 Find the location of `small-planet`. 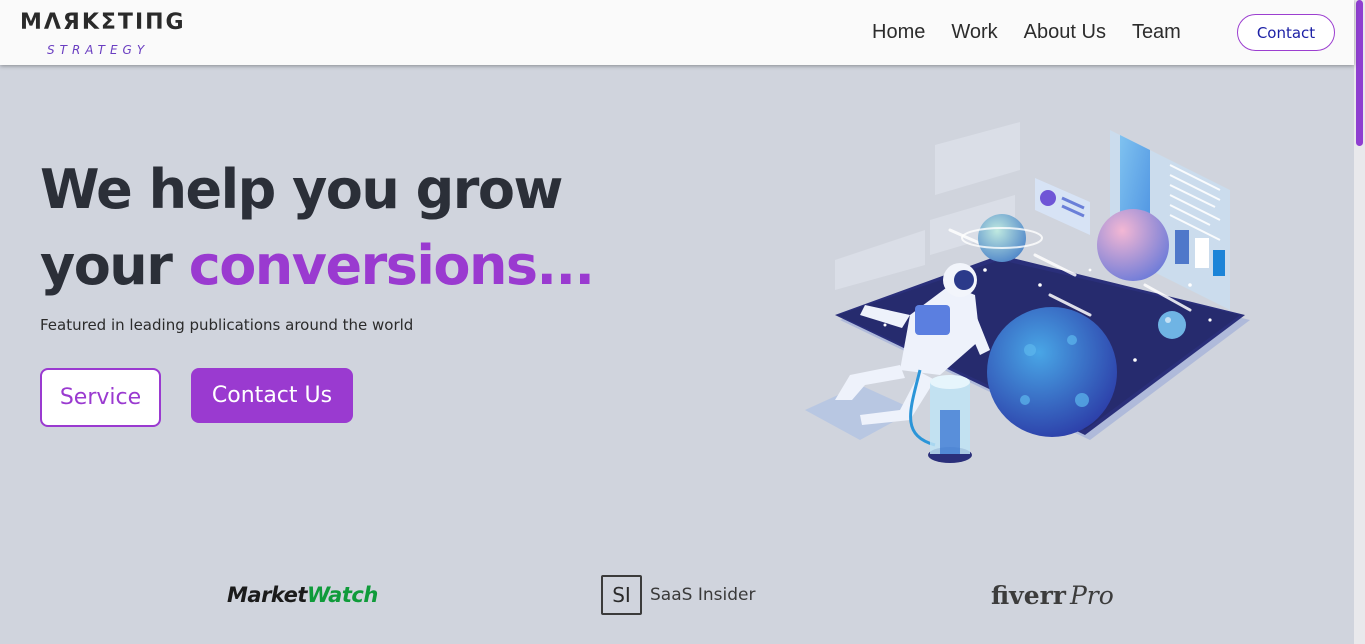

small-planet is located at coordinates (1172, 325).